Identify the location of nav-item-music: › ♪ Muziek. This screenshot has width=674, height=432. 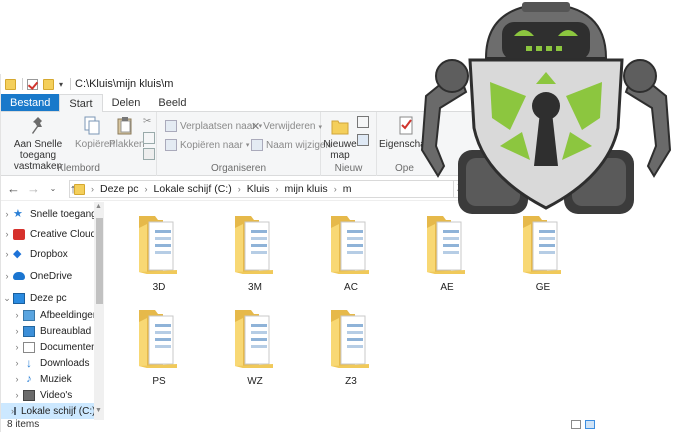
(41, 379).